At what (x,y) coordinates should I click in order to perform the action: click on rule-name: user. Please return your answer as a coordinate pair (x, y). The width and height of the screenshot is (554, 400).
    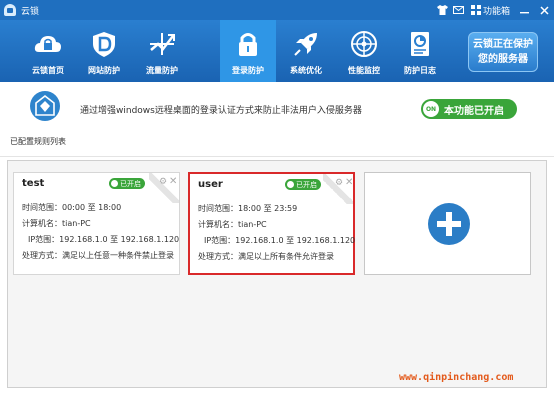
    Looking at the image, I should click on (210, 184).